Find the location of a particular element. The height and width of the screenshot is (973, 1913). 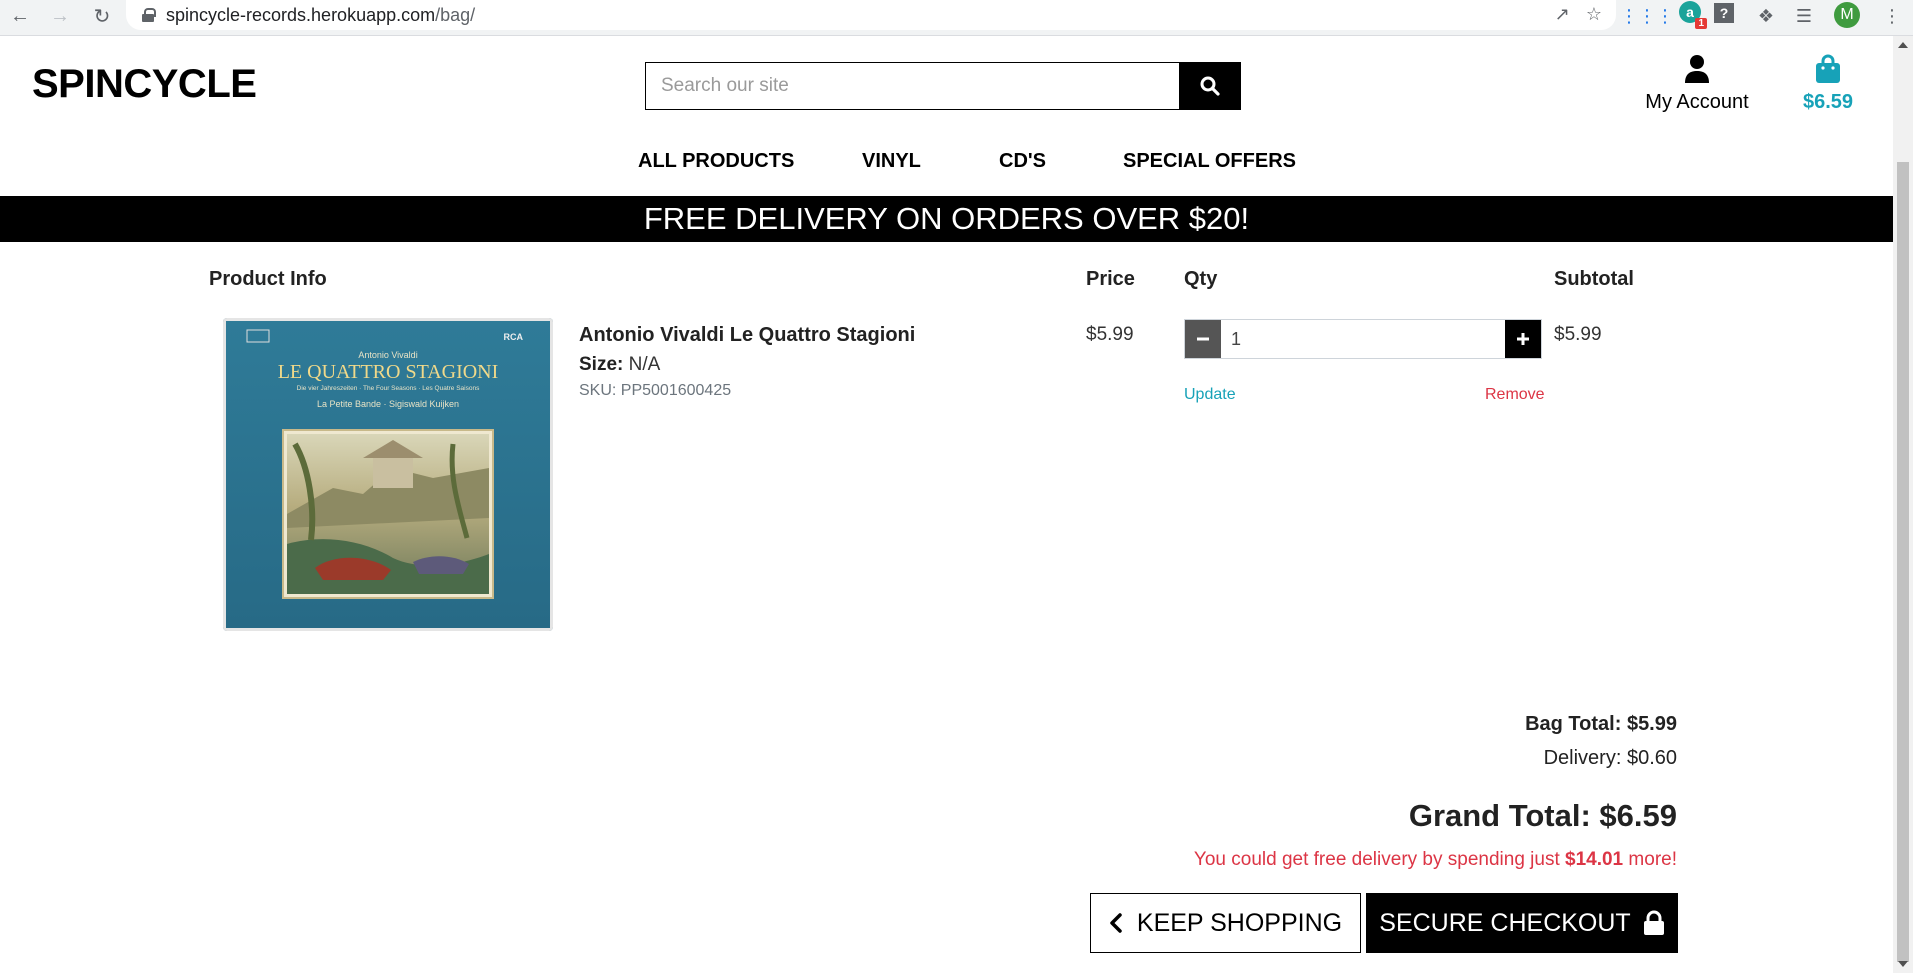

keep-shopping-label: KEEP SHOPPING is located at coordinates (1239, 922).